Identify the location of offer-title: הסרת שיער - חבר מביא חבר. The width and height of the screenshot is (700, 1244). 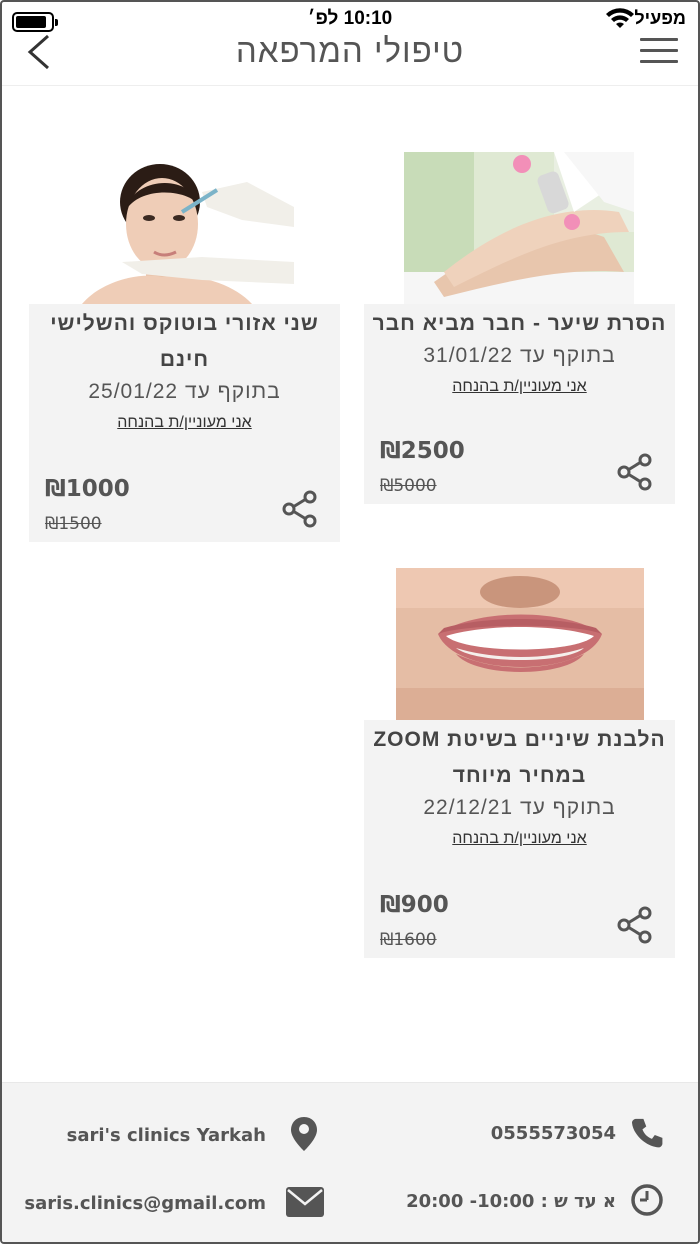
(519, 323).